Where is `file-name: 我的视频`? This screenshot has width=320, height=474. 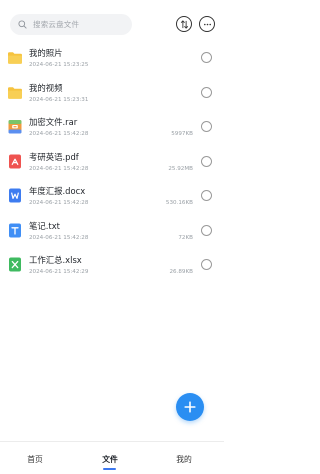
file-name: 我的视频 is located at coordinates (46, 87).